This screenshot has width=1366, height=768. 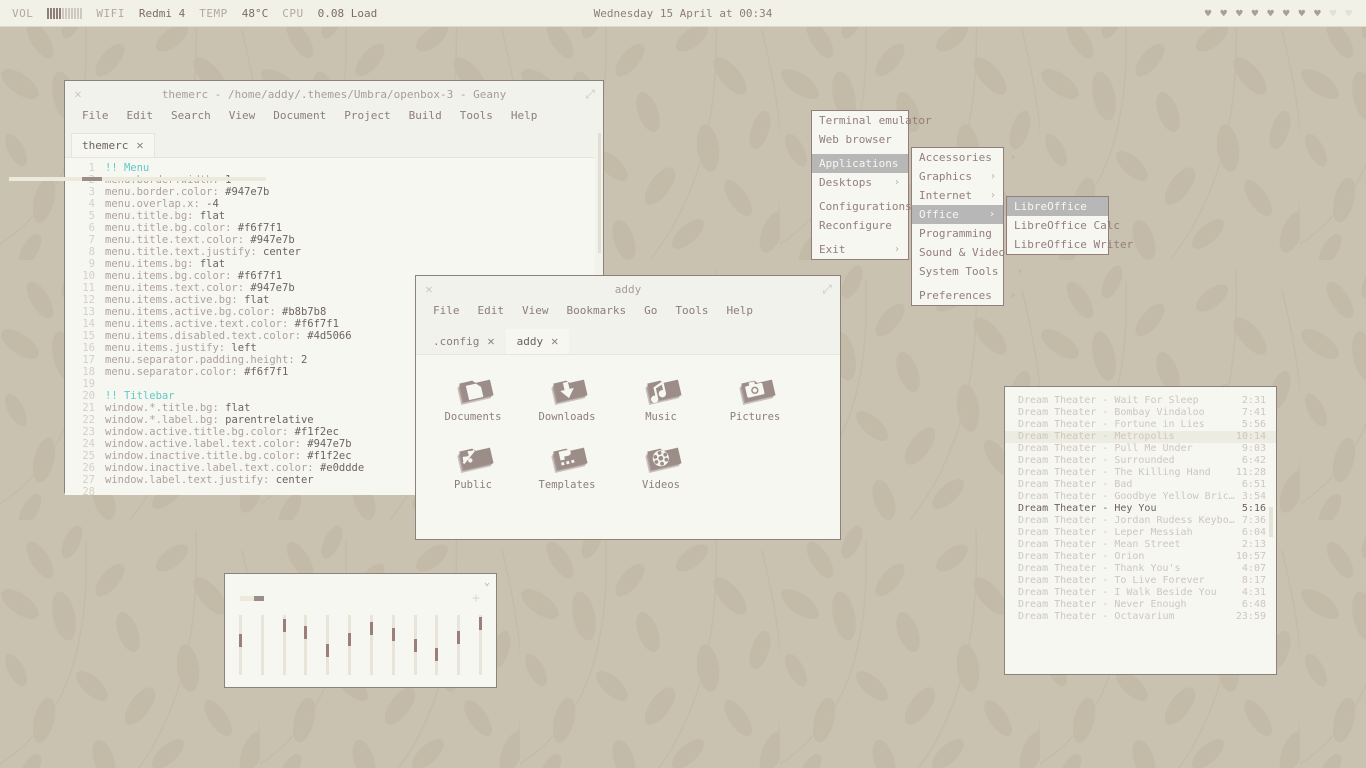 I want to click on file-item: Music, so click(x=661, y=403).